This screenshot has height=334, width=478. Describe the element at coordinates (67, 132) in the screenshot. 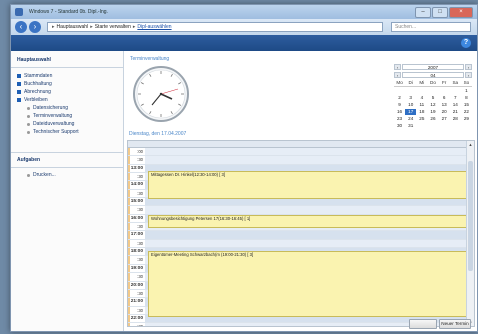

I see `sidebar-subitem-support: Technischer Support` at that location.